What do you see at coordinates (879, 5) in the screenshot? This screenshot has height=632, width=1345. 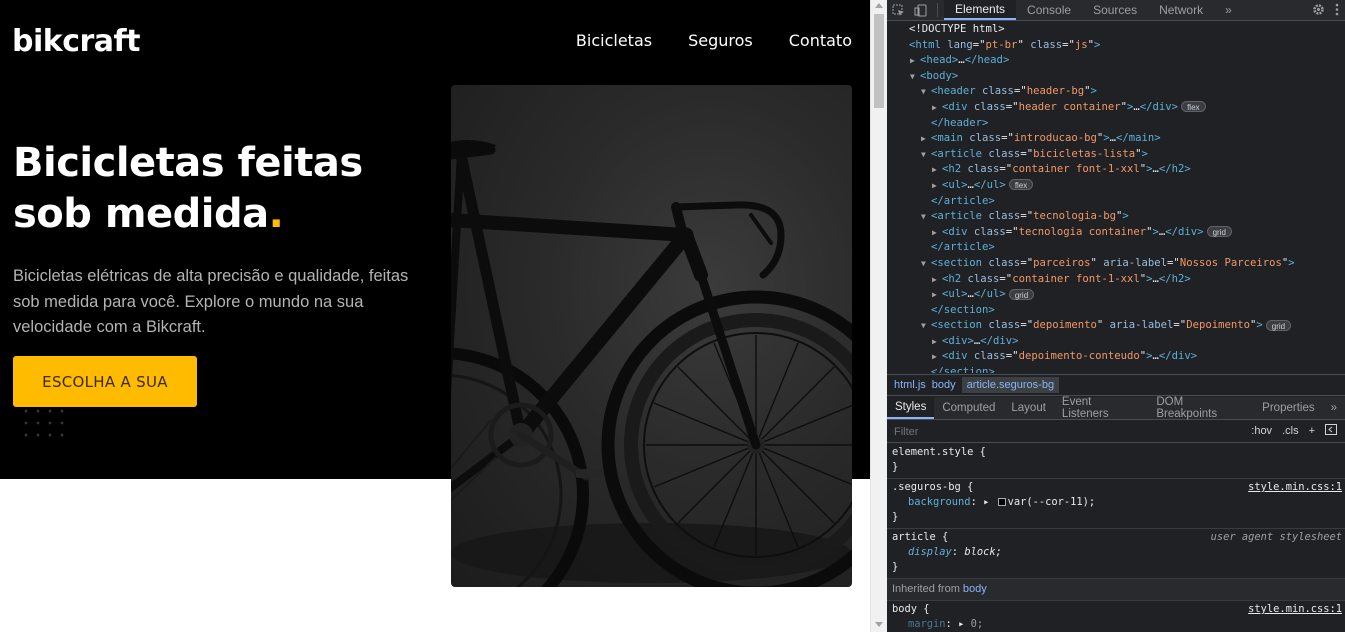 I see `scroll-up-arrow-icon` at bounding box center [879, 5].